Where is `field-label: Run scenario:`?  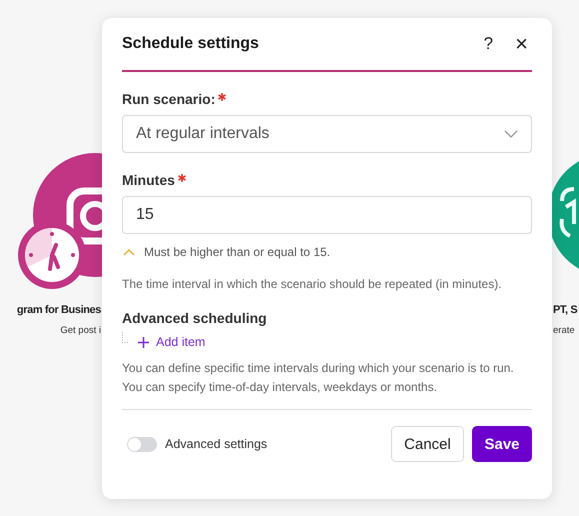
field-label: Run scenario: is located at coordinates (169, 99).